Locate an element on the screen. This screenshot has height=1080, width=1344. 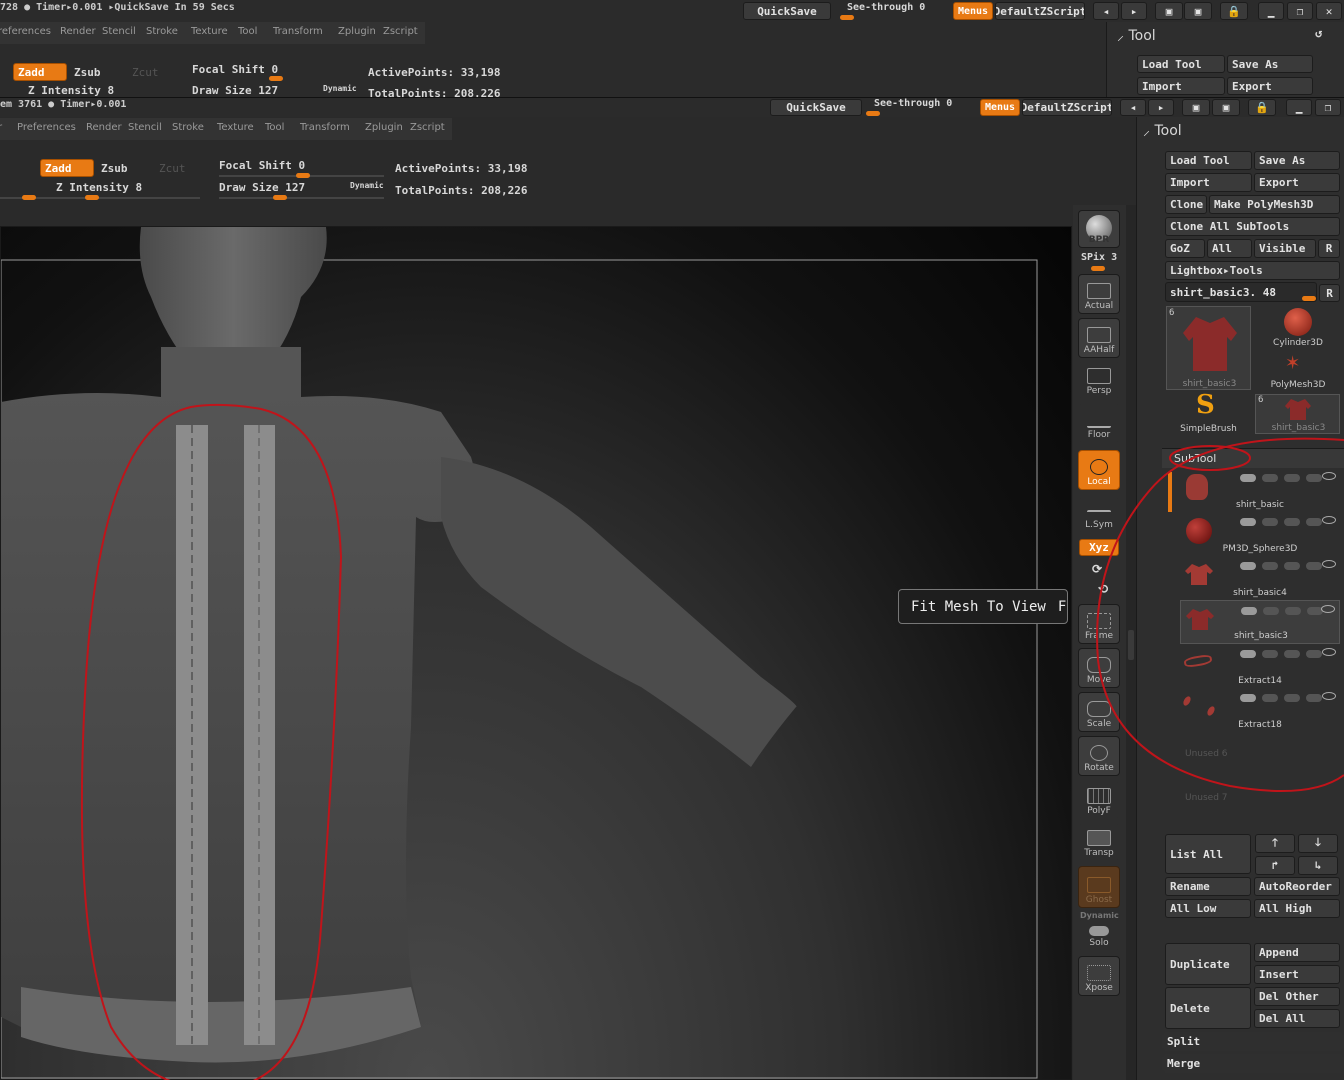
current-tool-slider-knob is located at coordinates (1309, 298).